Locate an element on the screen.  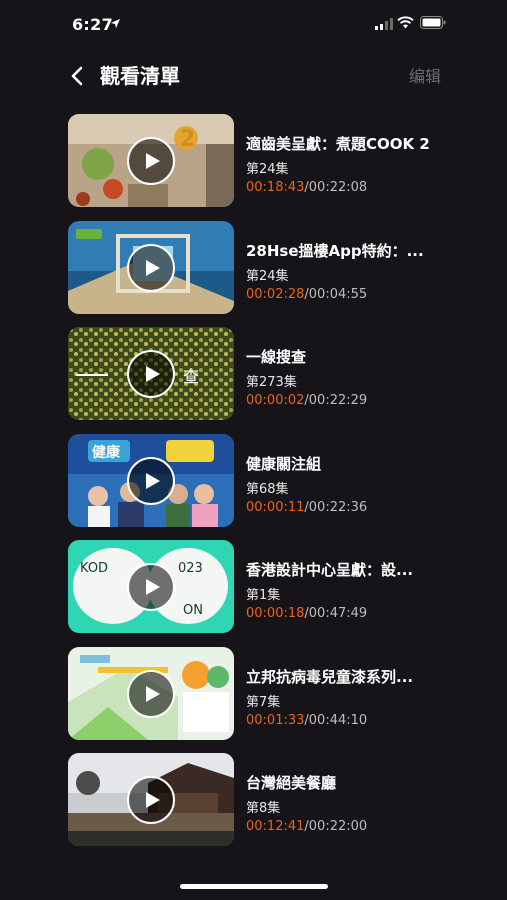
location-arrow-icon is located at coordinates (115, 23).